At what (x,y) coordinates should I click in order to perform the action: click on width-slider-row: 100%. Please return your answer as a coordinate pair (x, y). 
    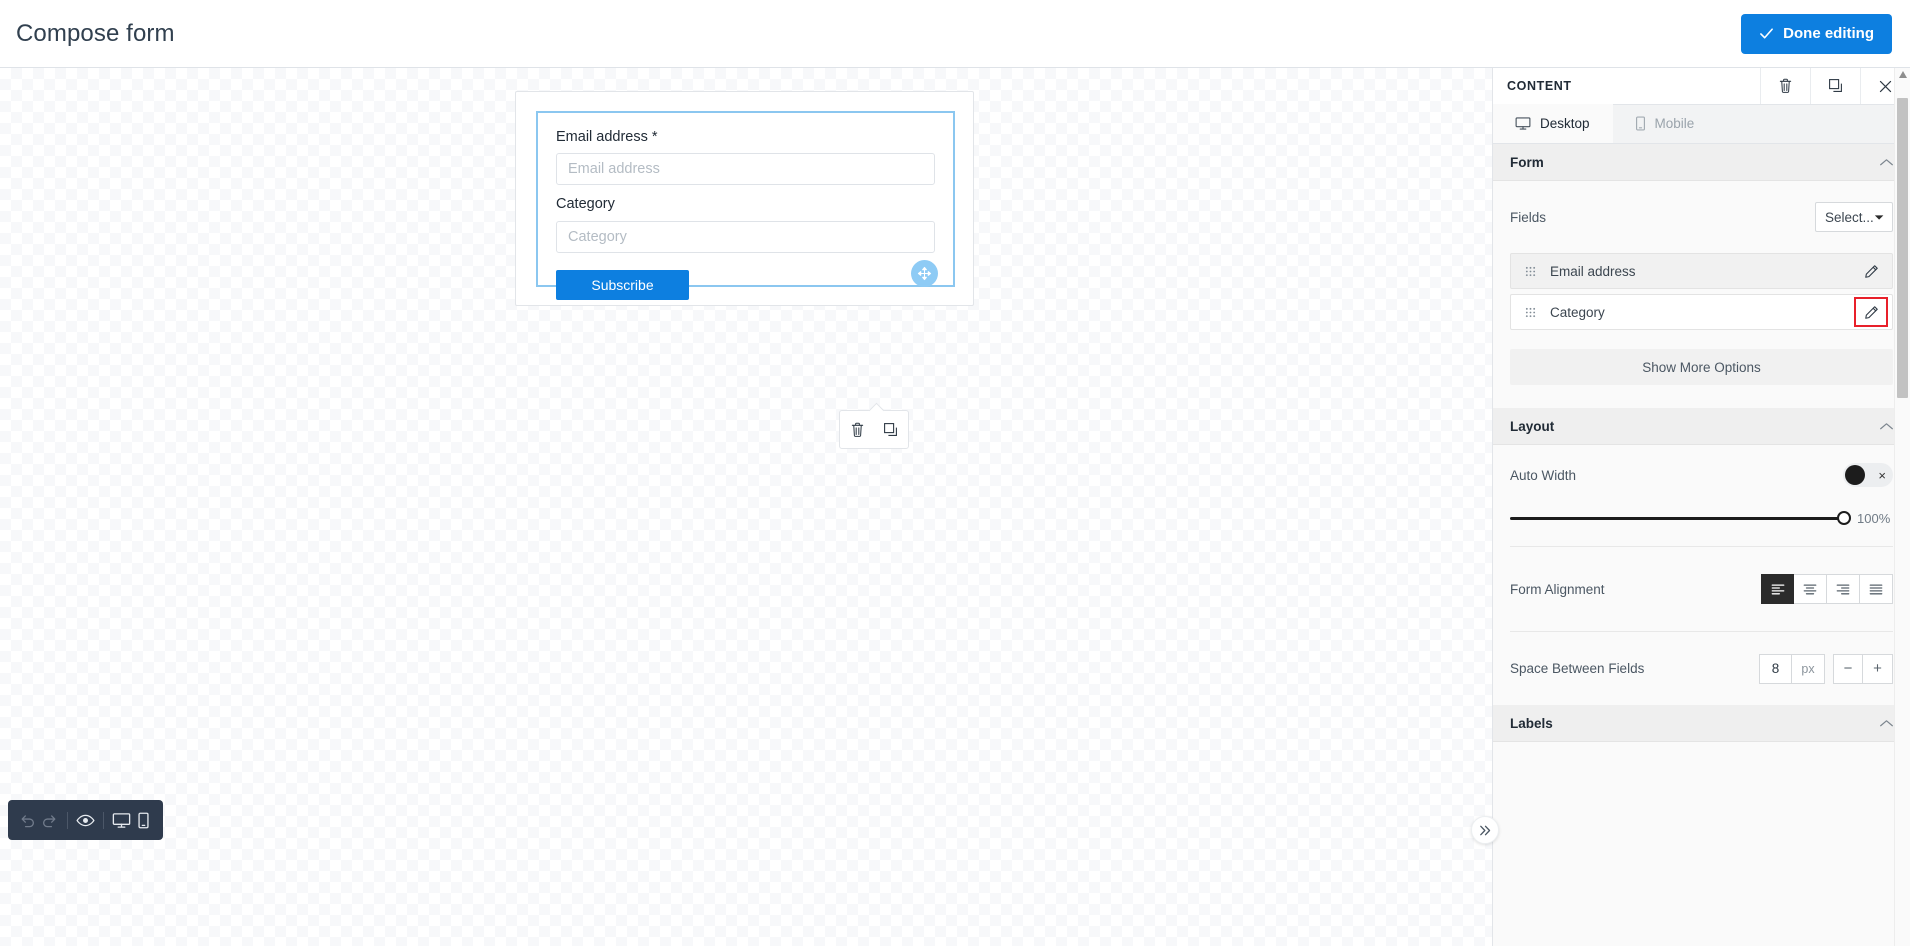
    Looking at the image, I should click on (1701, 525).